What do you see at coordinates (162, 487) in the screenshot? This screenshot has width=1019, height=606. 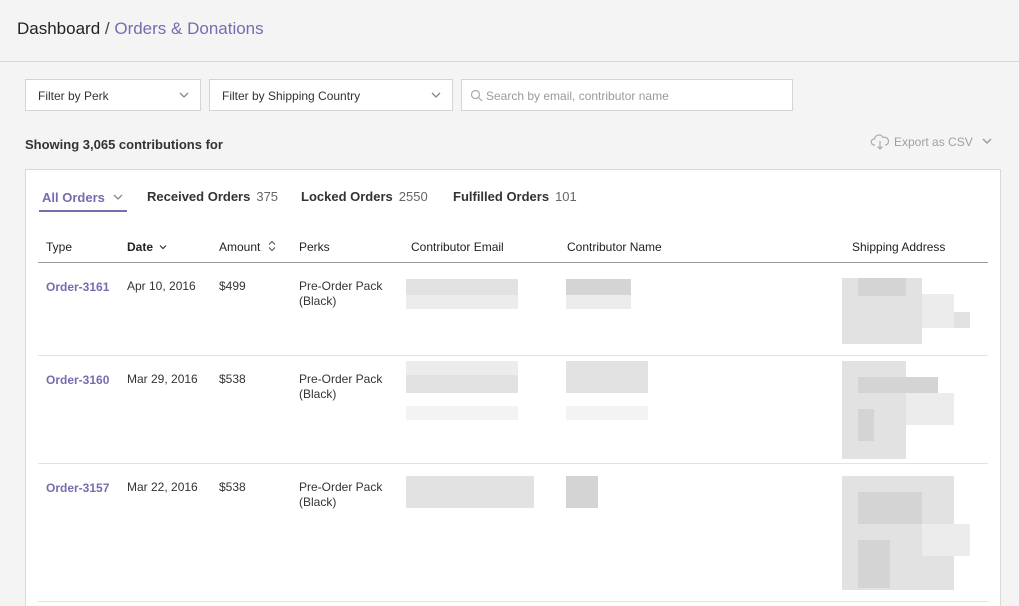 I see `order-date: Mar 22, 2016` at bounding box center [162, 487].